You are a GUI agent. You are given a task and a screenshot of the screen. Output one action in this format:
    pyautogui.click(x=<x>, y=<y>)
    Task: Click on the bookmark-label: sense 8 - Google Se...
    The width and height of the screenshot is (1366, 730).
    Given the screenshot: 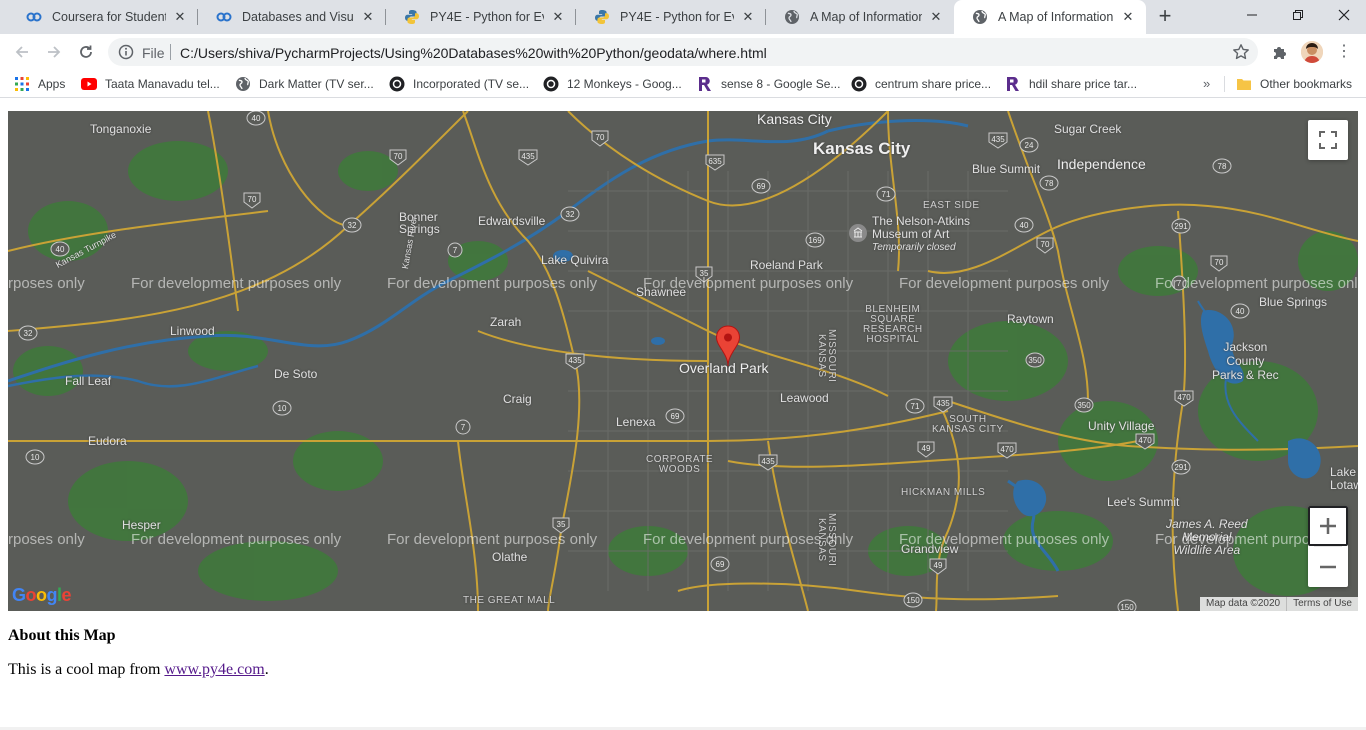 What is the action you would take?
    pyautogui.click(x=781, y=84)
    